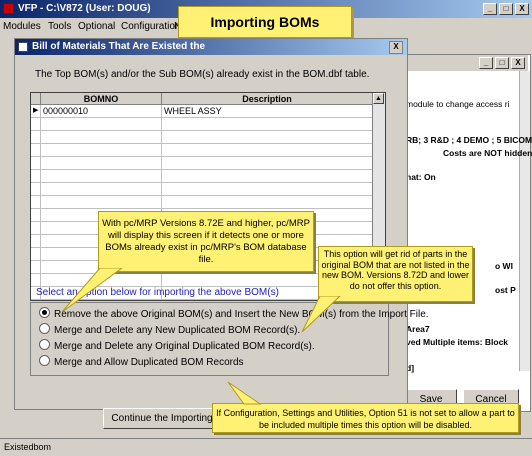  I want to click on bg-text-line: module to change access ri, so click(458, 104).